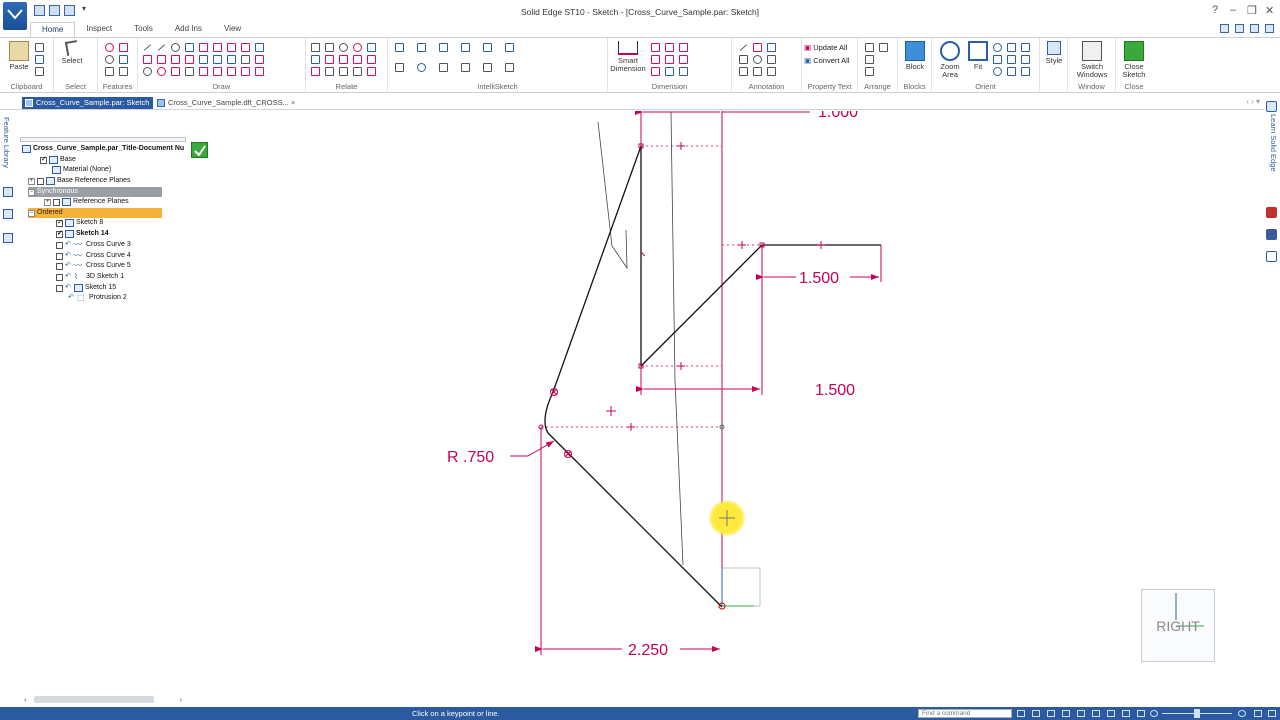  What do you see at coordinates (1239, 28) in the screenshot?
I see `tile-icon` at bounding box center [1239, 28].